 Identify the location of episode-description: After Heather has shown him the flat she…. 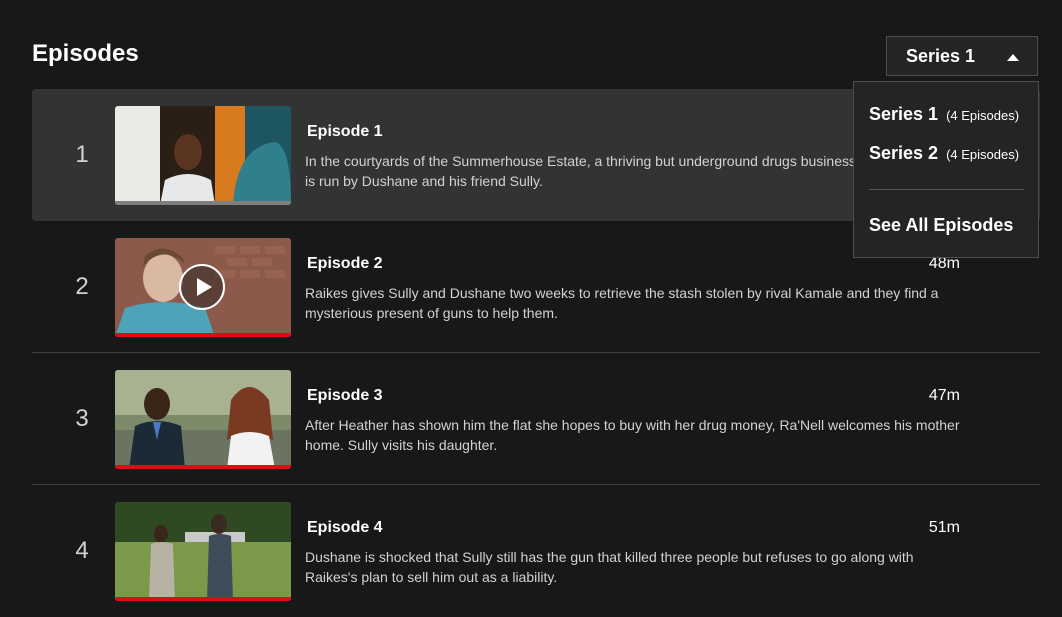
(632, 435).